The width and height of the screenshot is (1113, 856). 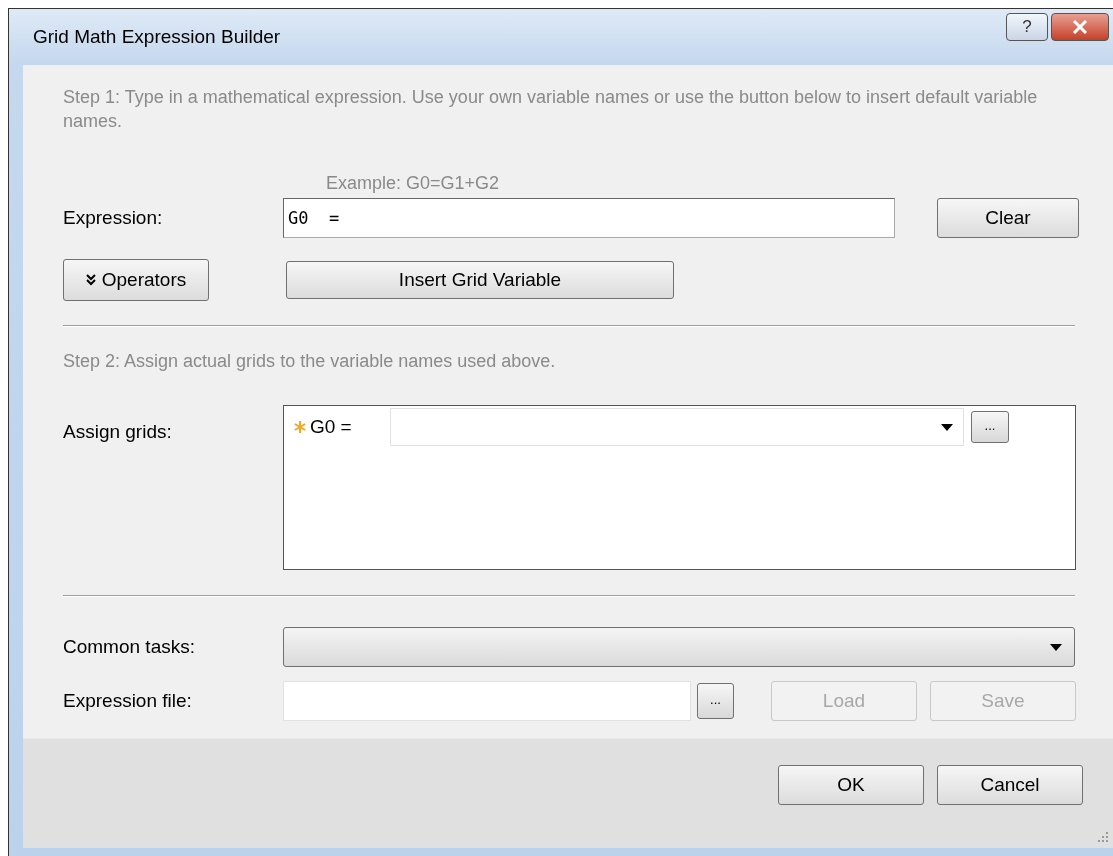 I want to click on example-hint: Example: G0=G1+G2, so click(x=413, y=183).